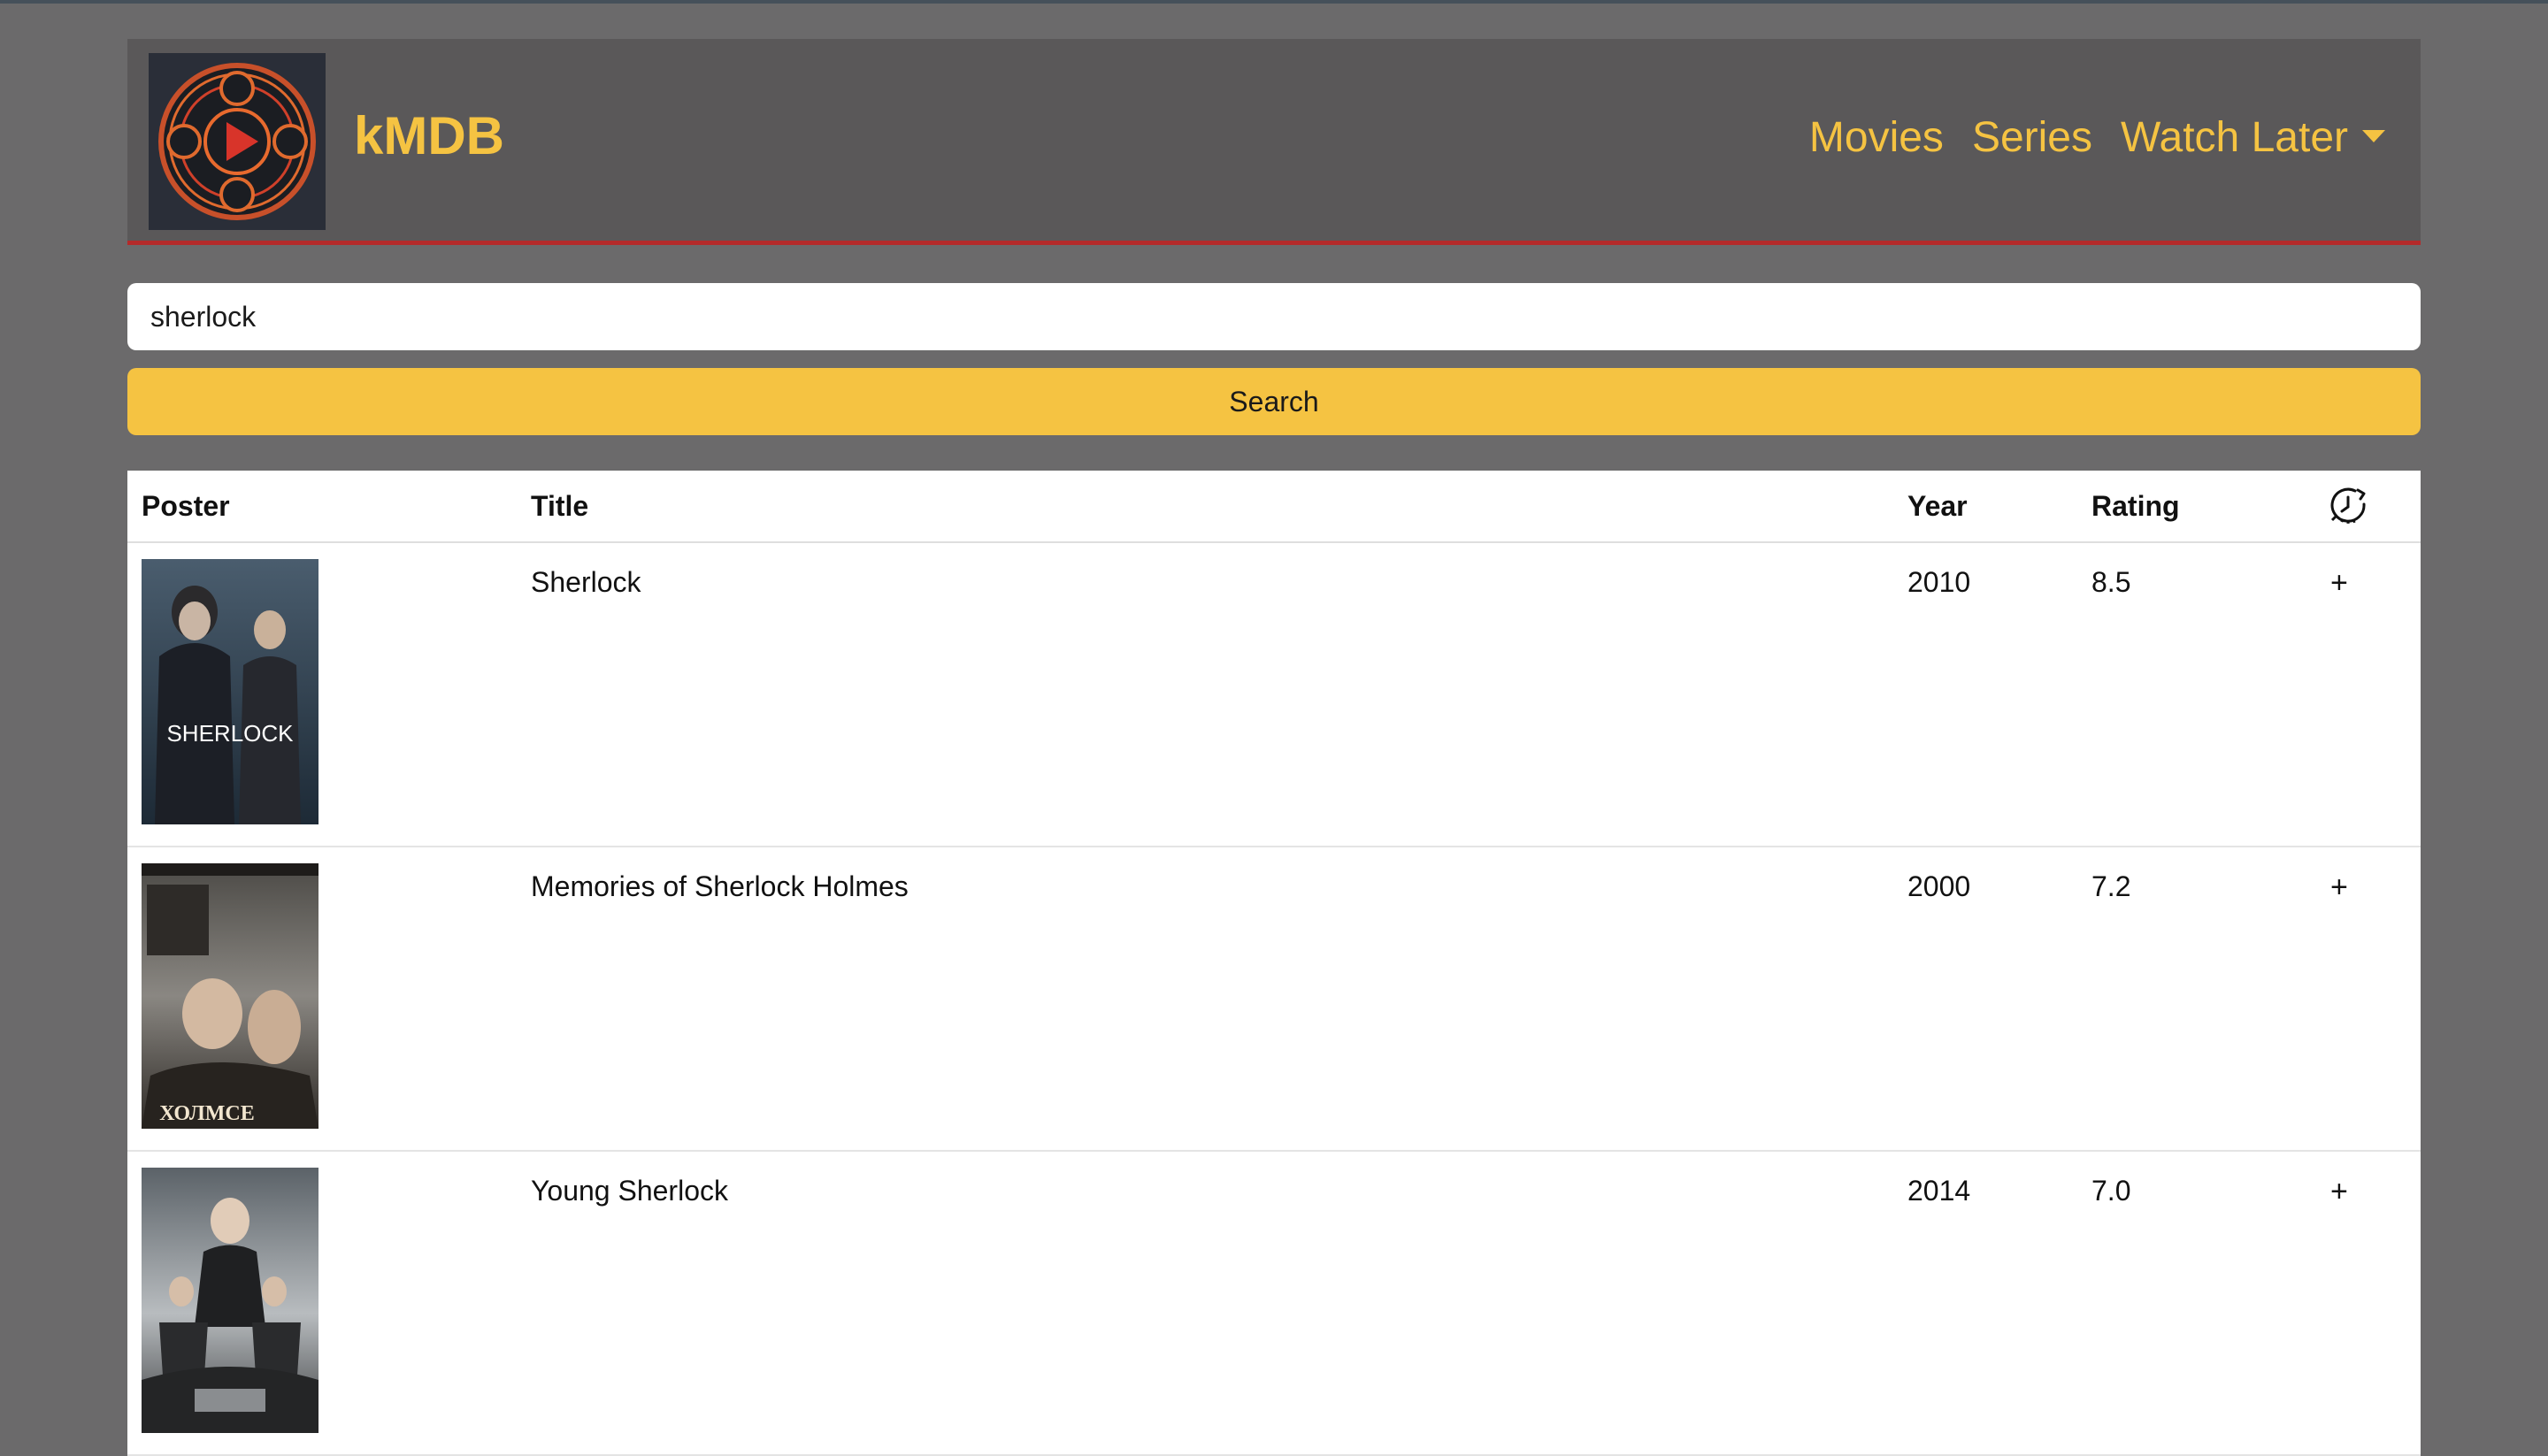 This screenshot has width=2548, height=1456. I want to click on nav-movies: Movies, so click(1876, 138).